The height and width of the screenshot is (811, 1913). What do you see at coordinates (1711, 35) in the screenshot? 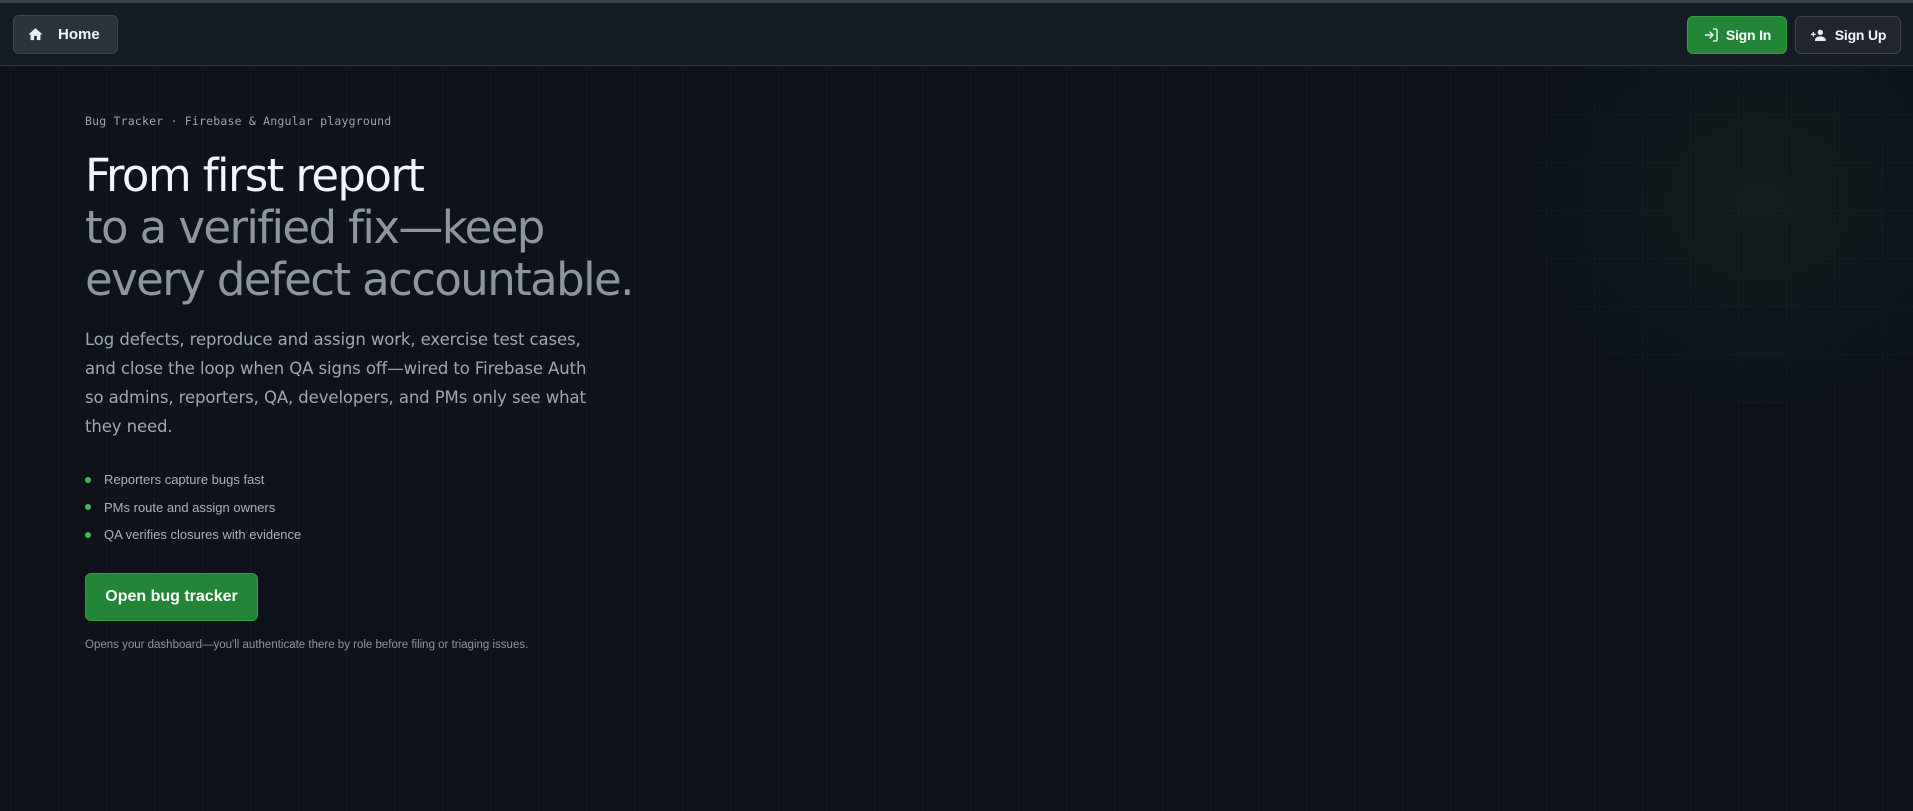
I see `sign-in-icon` at bounding box center [1711, 35].